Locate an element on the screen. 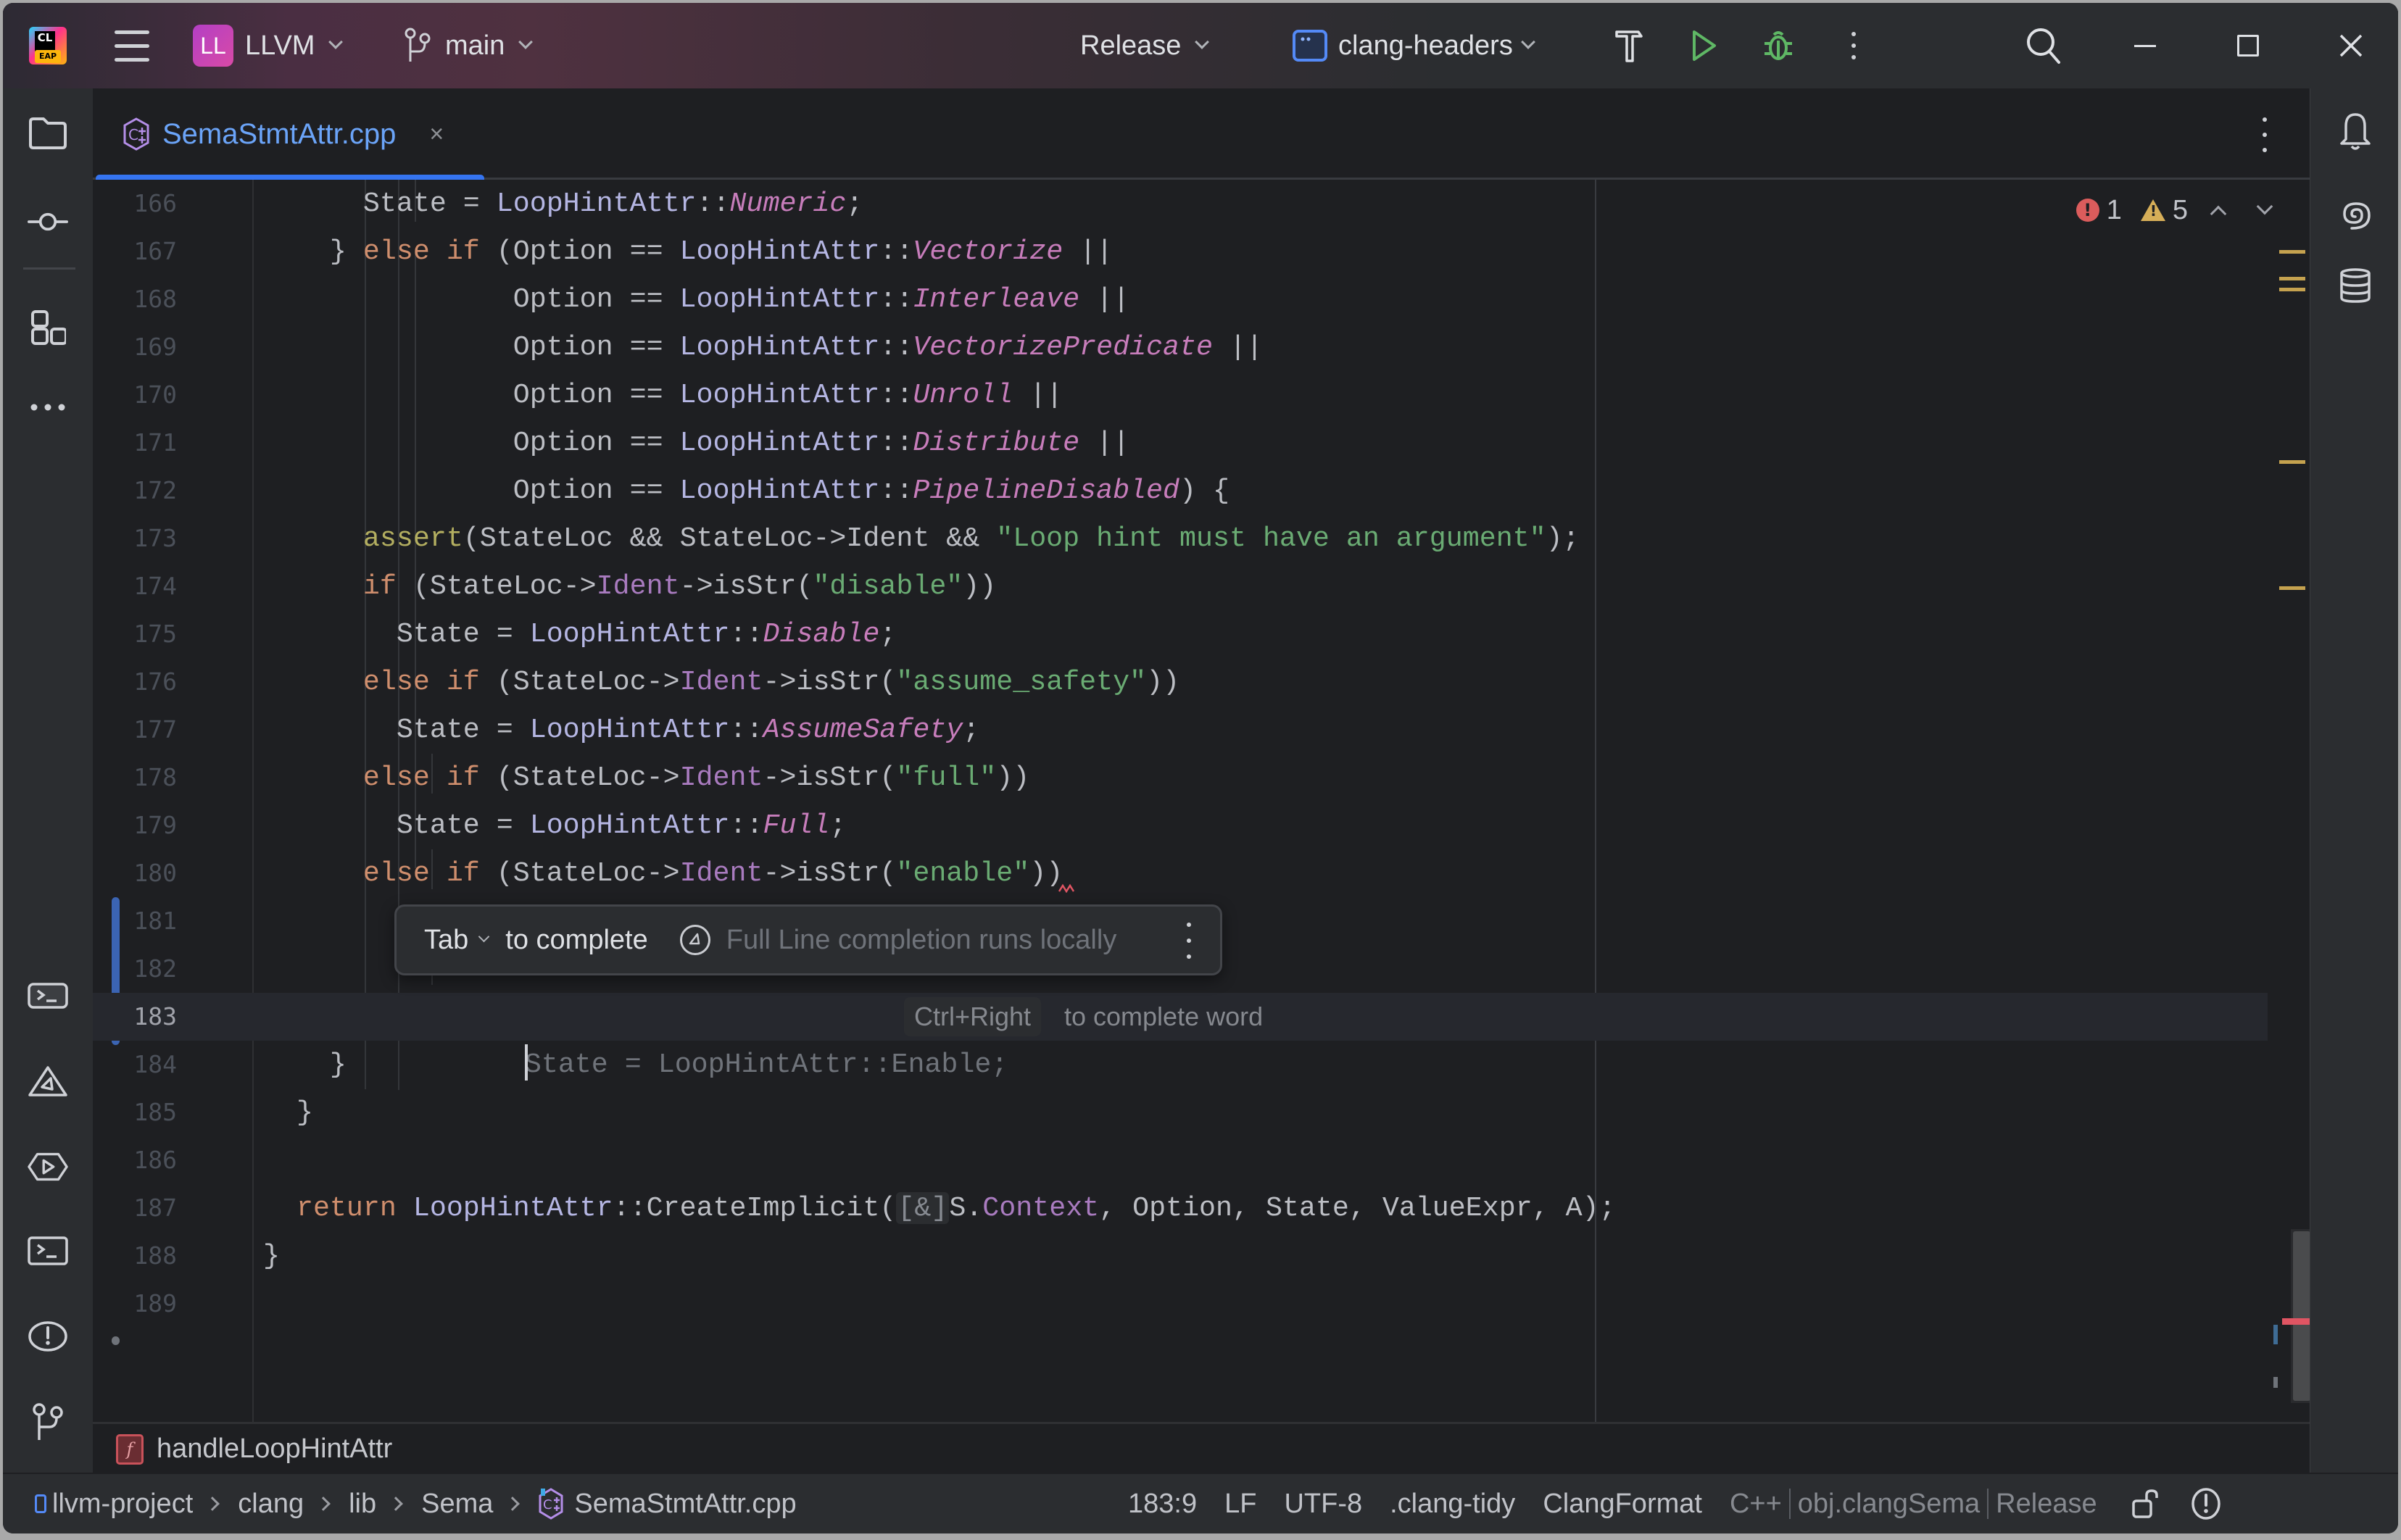 The height and width of the screenshot is (1540, 2401). terminal-icon is located at coordinates (48, 1250).